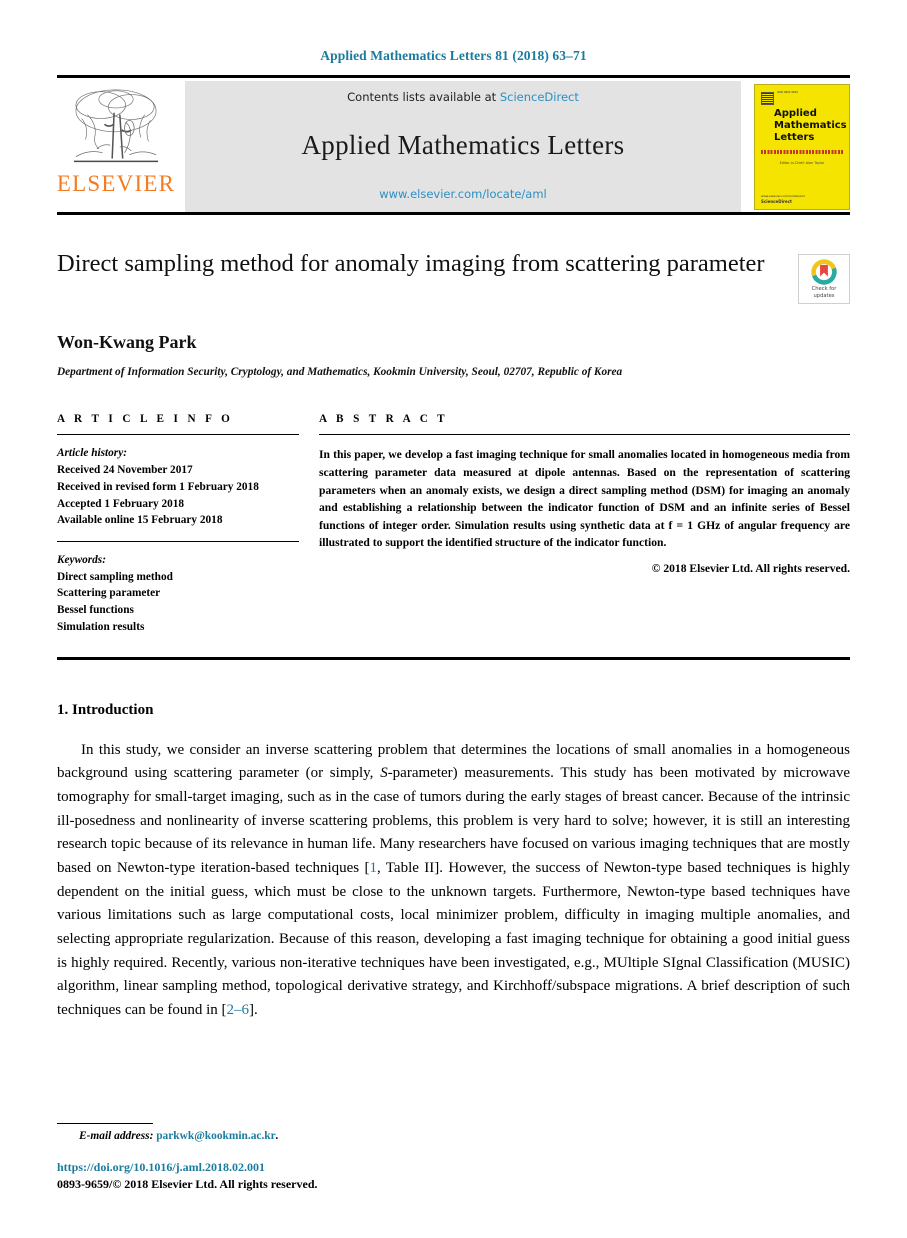  I want to click on cover-title-line3: Letters, so click(794, 137).